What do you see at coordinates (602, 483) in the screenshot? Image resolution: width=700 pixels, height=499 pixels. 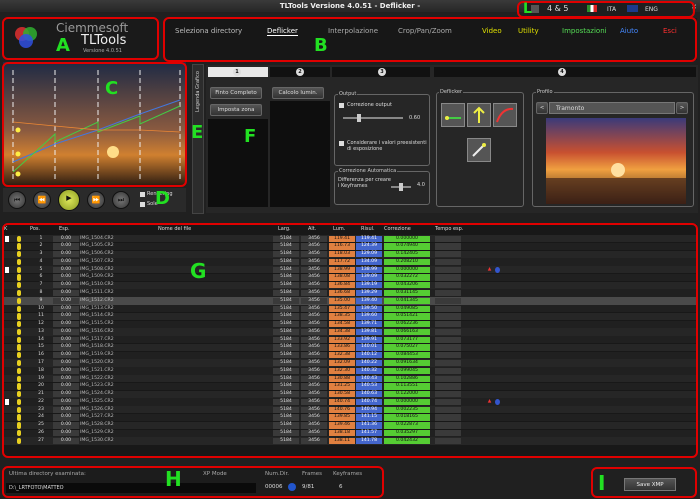 I see `annotation-letter-i: I` at bounding box center [602, 483].